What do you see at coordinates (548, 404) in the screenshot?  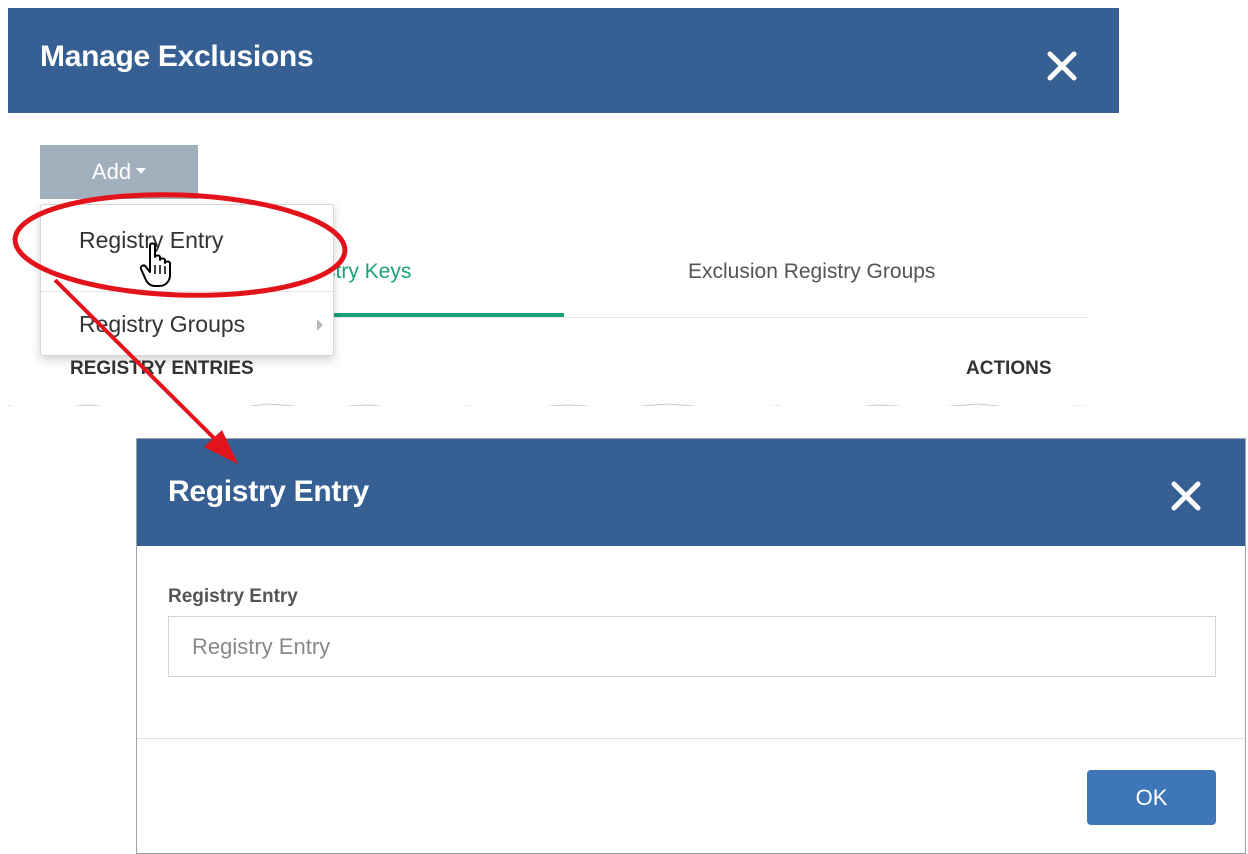 I see `torn-edge` at bounding box center [548, 404].